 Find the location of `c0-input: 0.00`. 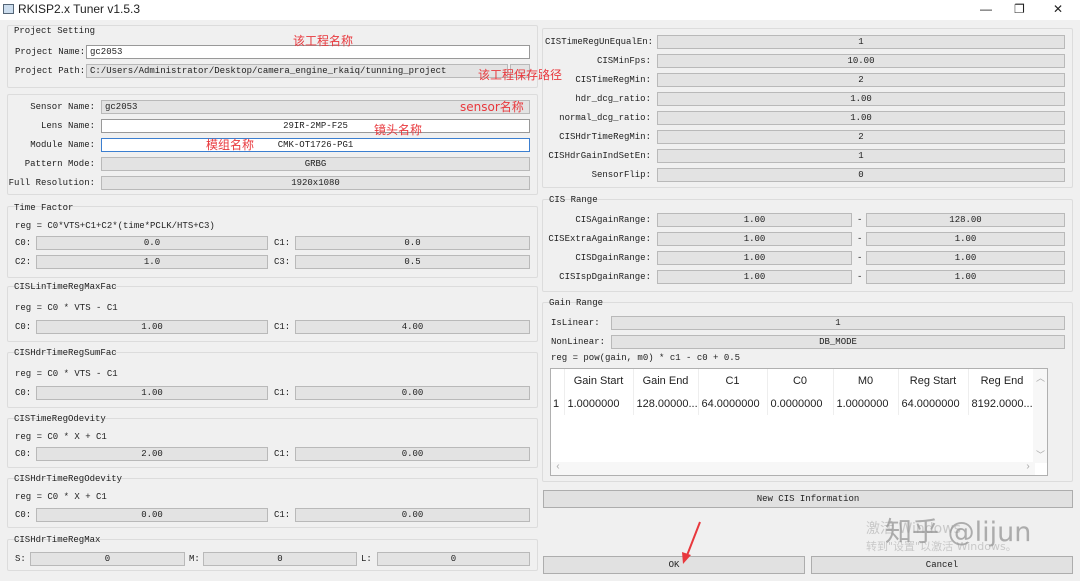

c0-input: 0.00 is located at coordinates (152, 515).